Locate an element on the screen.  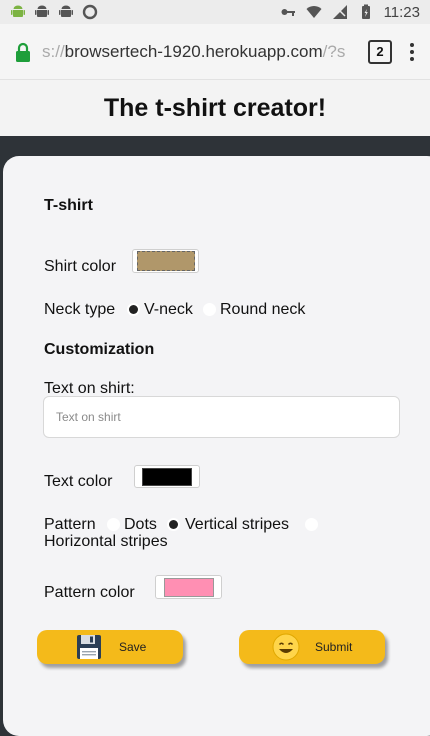
dots-label: Dots is located at coordinates (140, 524).